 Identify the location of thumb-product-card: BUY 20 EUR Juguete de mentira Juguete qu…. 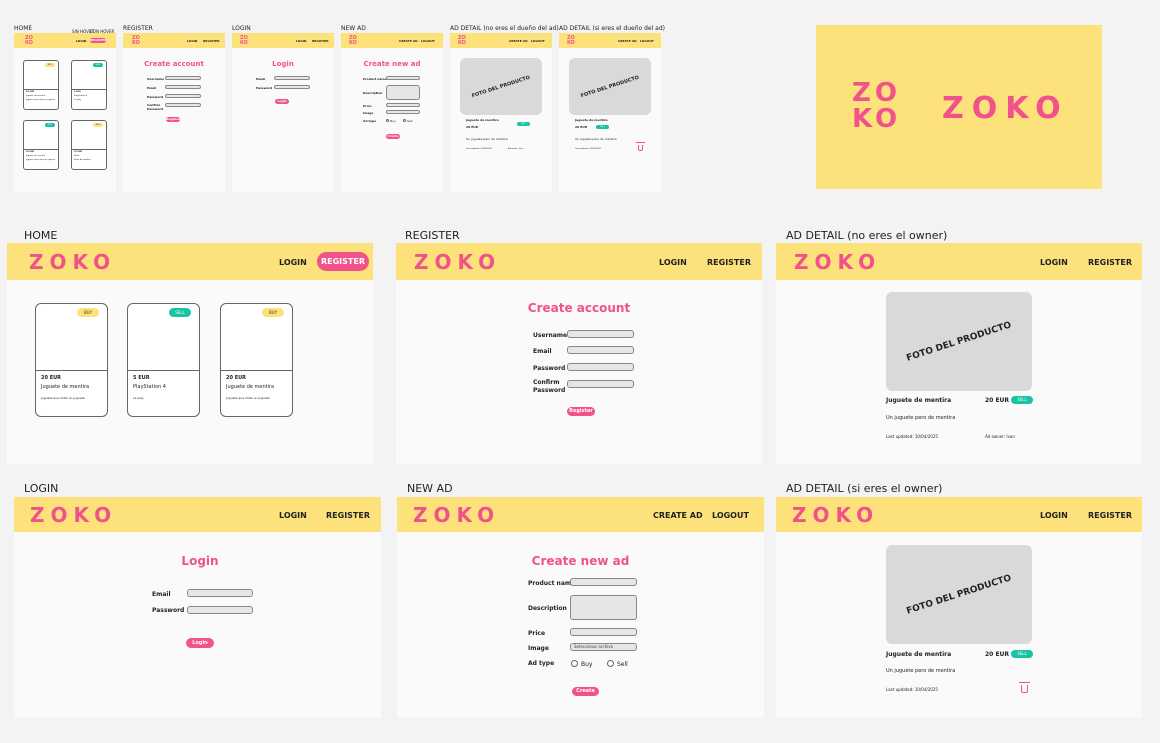
(41, 85).